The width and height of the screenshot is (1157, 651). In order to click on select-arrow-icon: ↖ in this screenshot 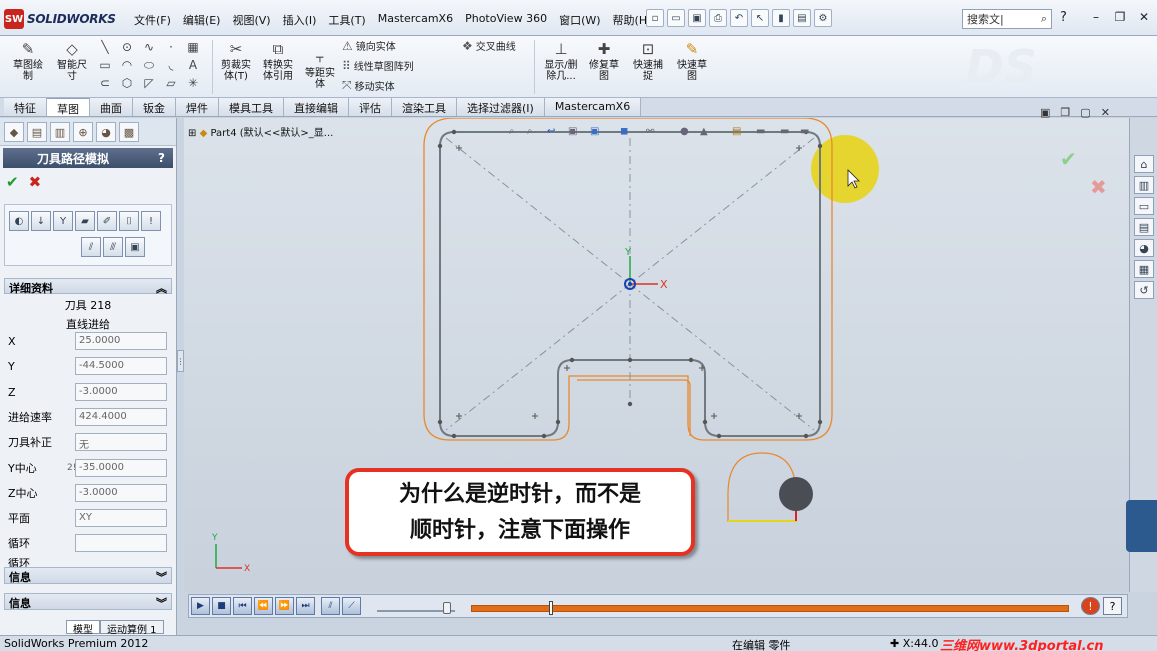, I will do `click(760, 18)`.